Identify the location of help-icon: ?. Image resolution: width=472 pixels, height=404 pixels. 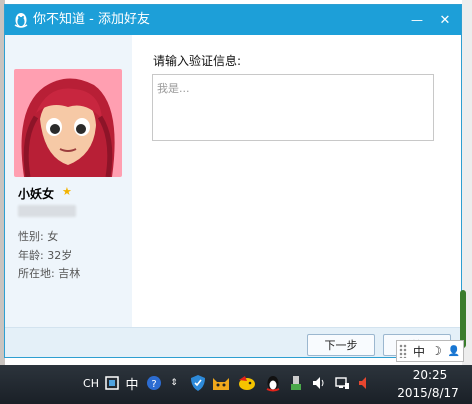
(154, 383).